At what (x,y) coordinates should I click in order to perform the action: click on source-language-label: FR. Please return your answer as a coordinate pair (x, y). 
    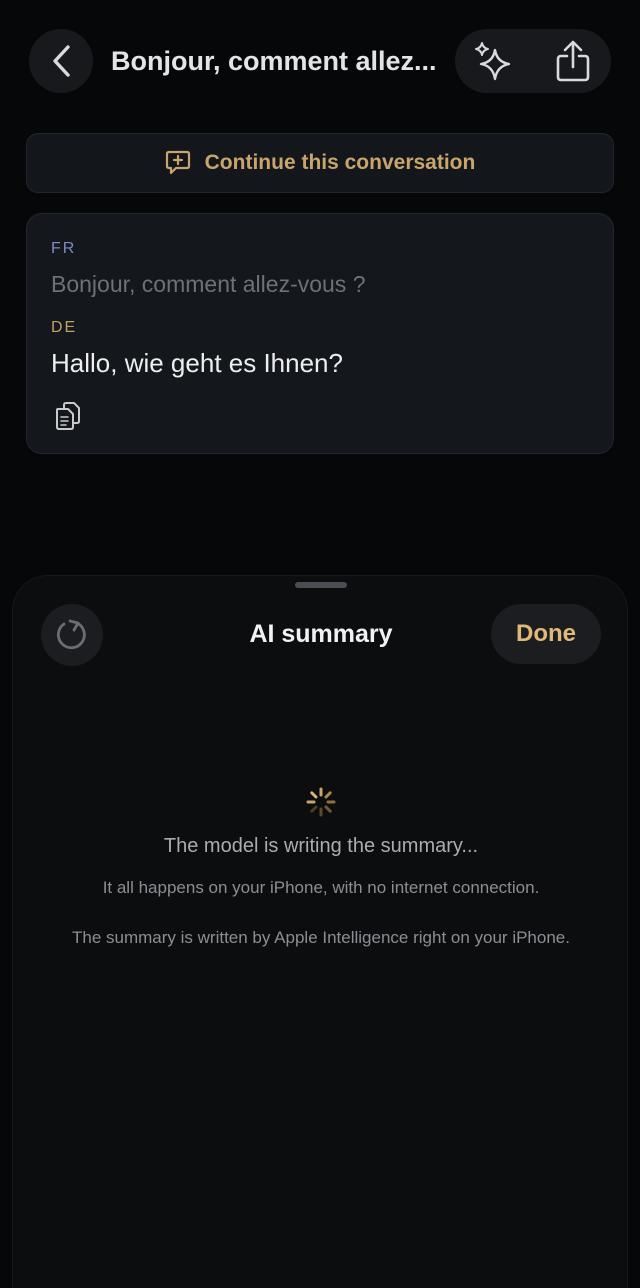
    Looking at the image, I should click on (64, 248).